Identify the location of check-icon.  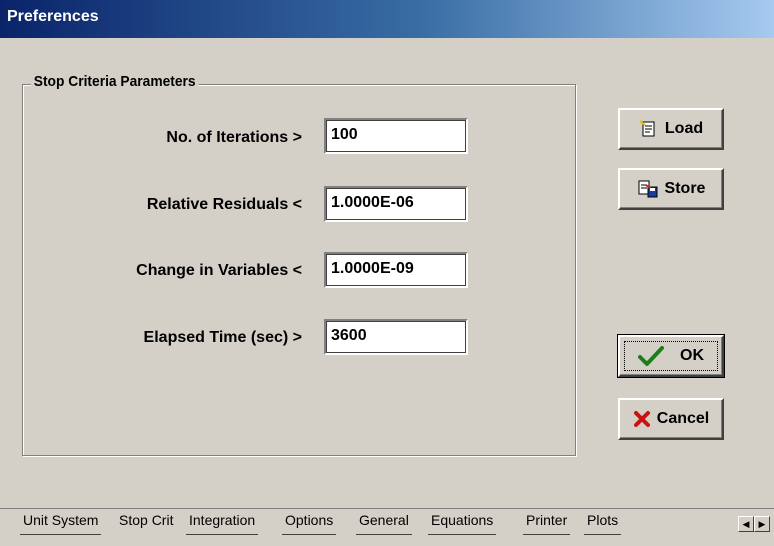
(651, 356).